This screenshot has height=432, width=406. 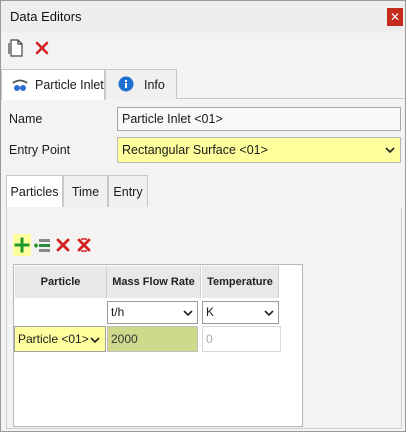 What do you see at coordinates (16, 48) in the screenshot?
I see `new-document-icon` at bounding box center [16, 48].